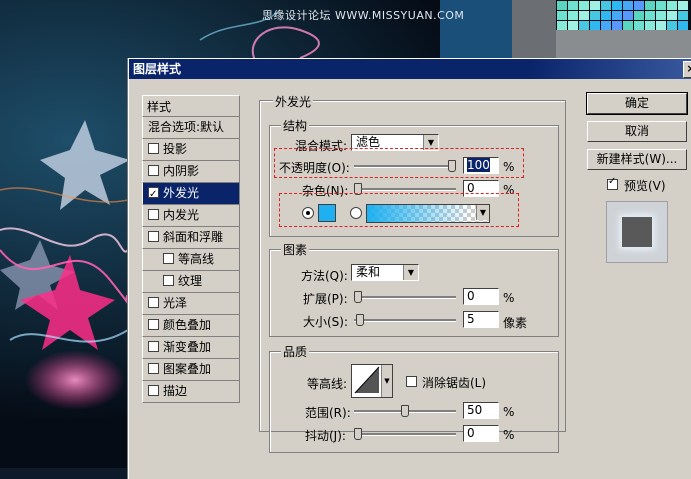 The image size is (691, 479). Describe the element at coordinates (308, 213) in the screenshot. I see `solid-color-radio` at that location.